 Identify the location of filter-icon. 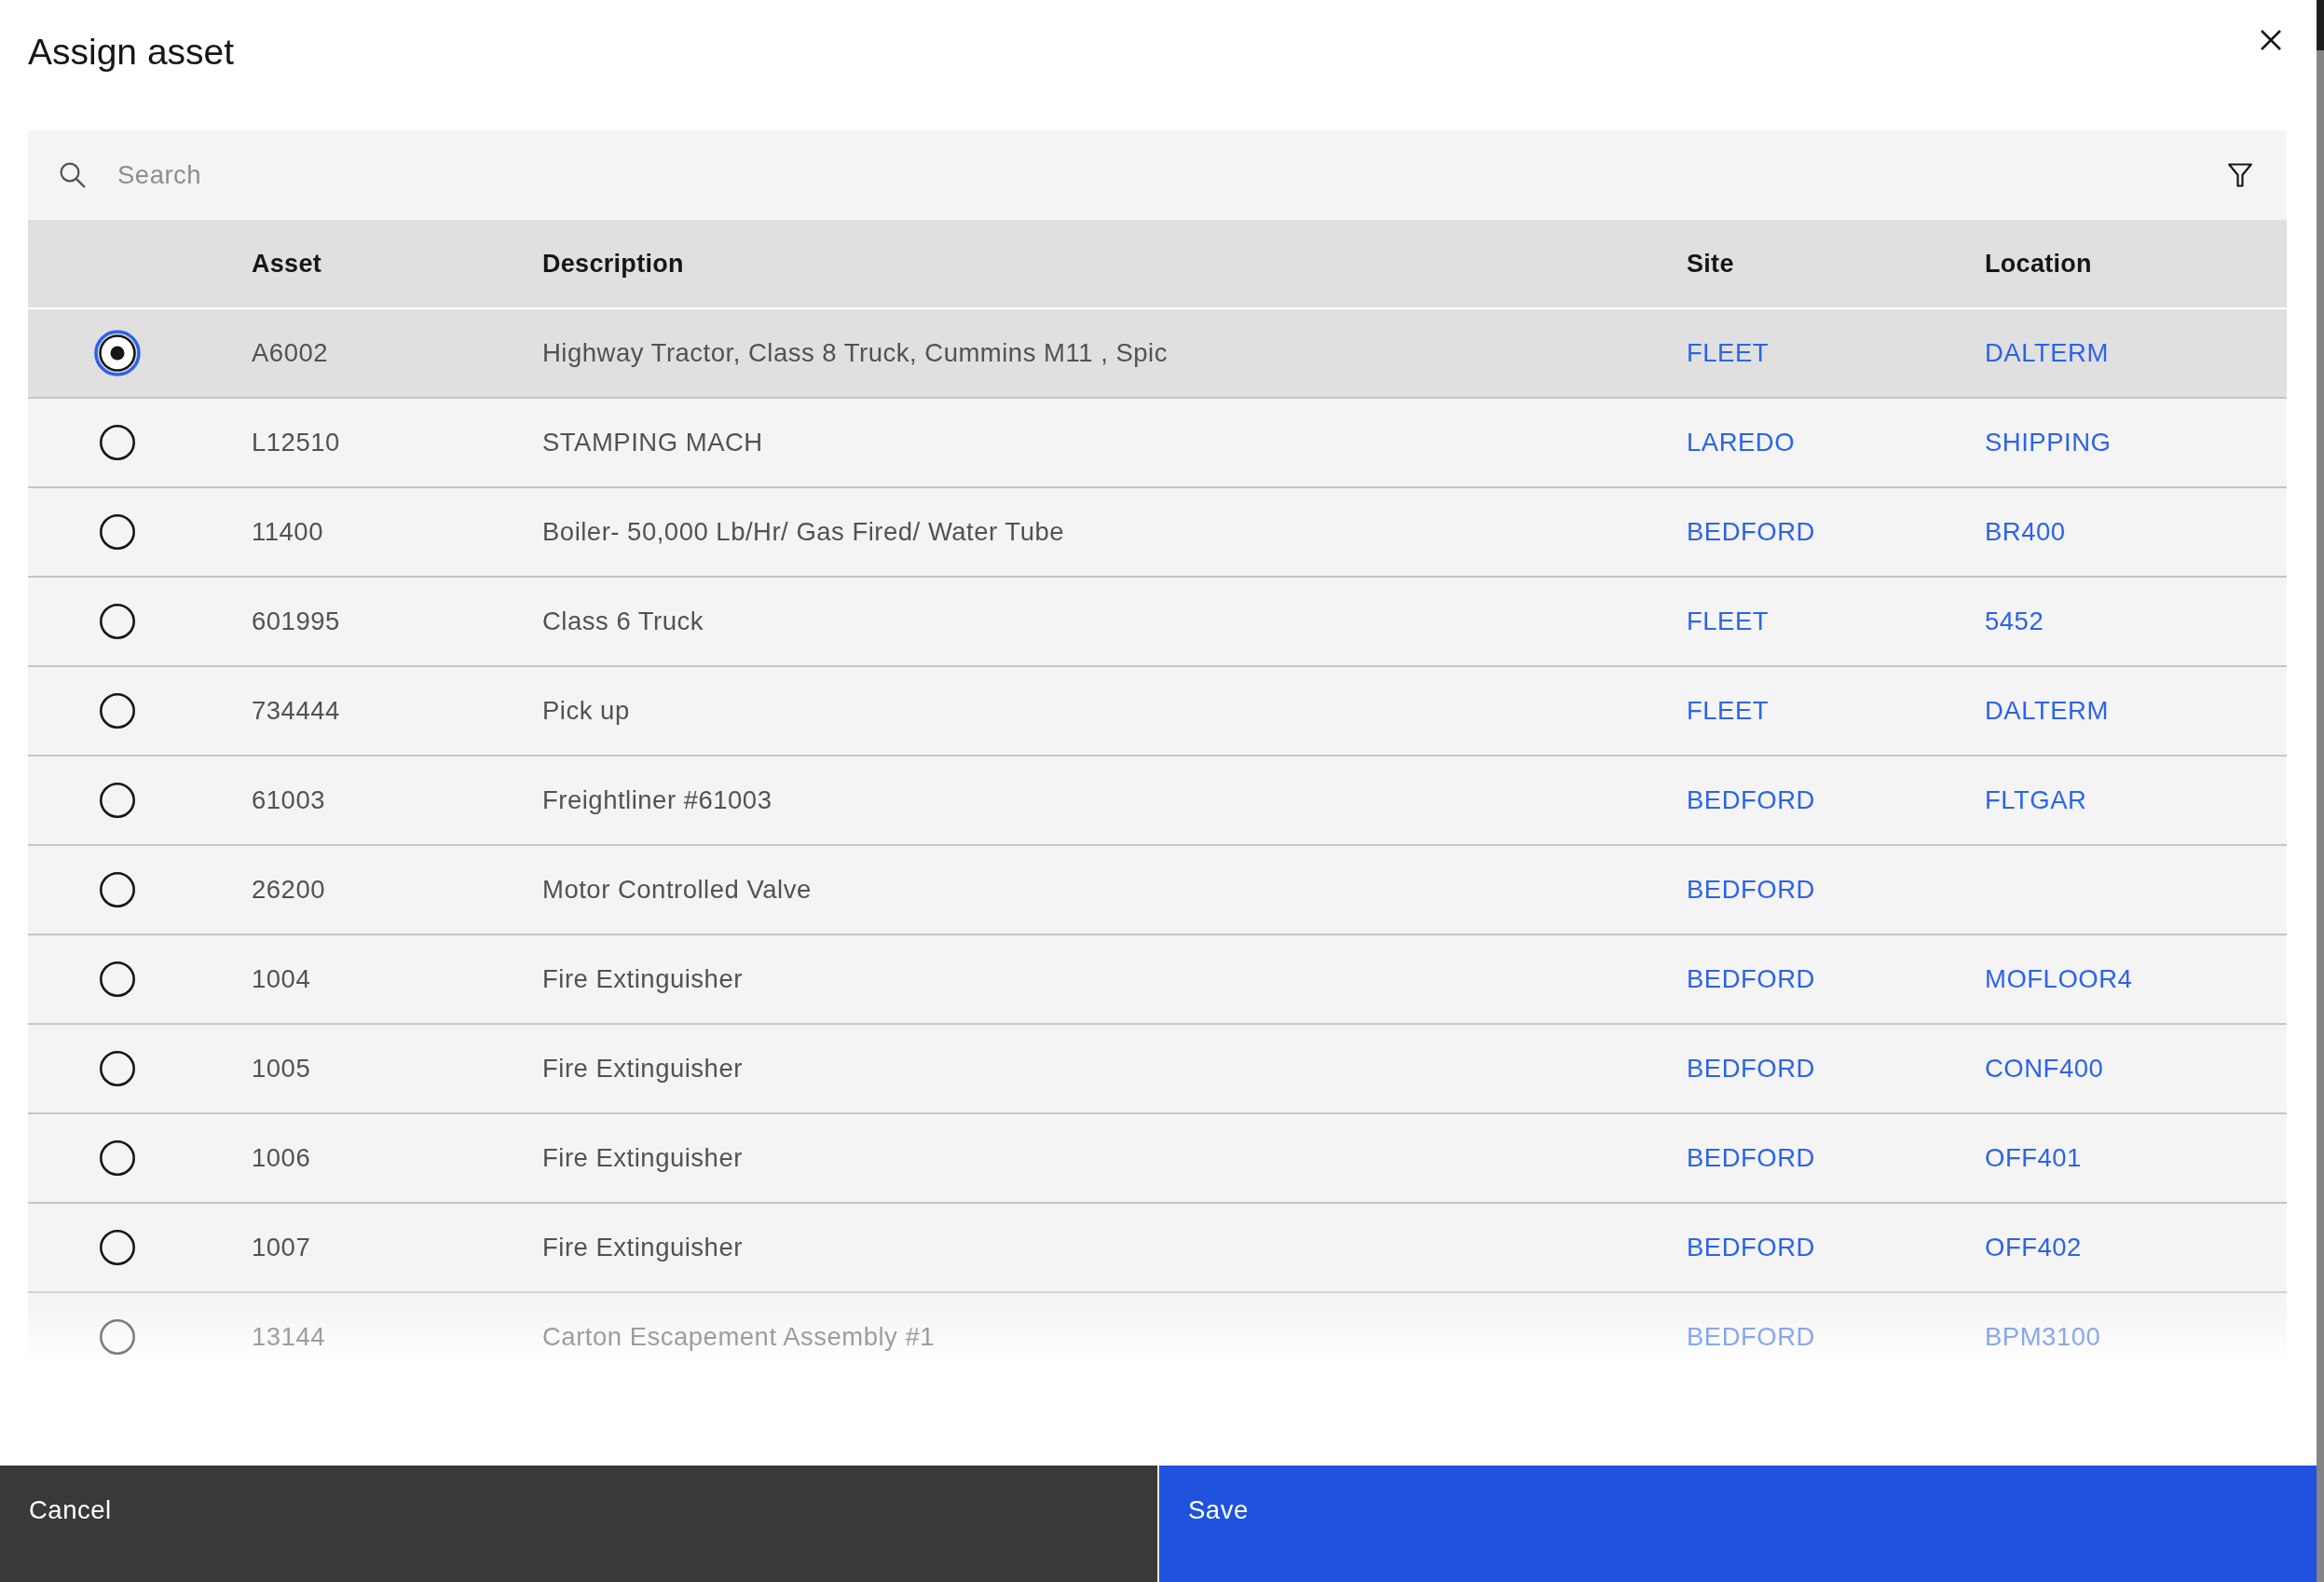
(2240, 175).